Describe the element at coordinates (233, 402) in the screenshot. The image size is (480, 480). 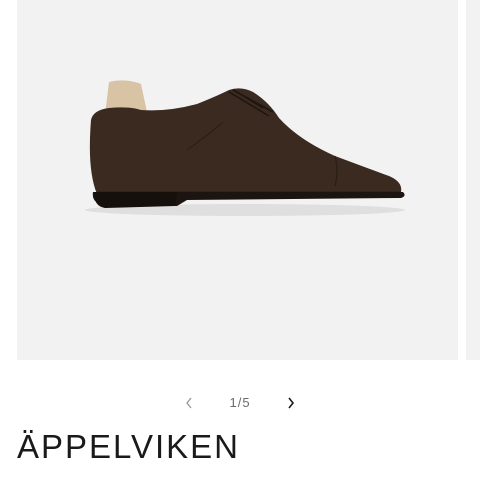
I see `slider-current: 1` at that location.